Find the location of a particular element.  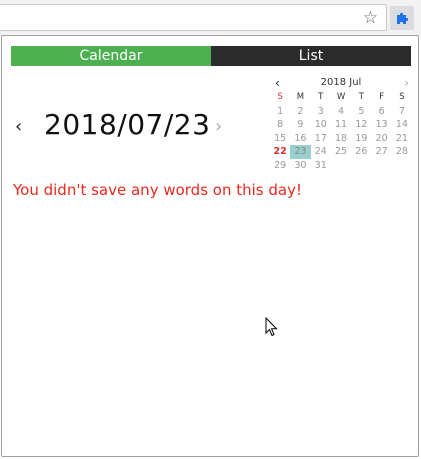

calendar-day: 25 is located at coordinates (341, 152).